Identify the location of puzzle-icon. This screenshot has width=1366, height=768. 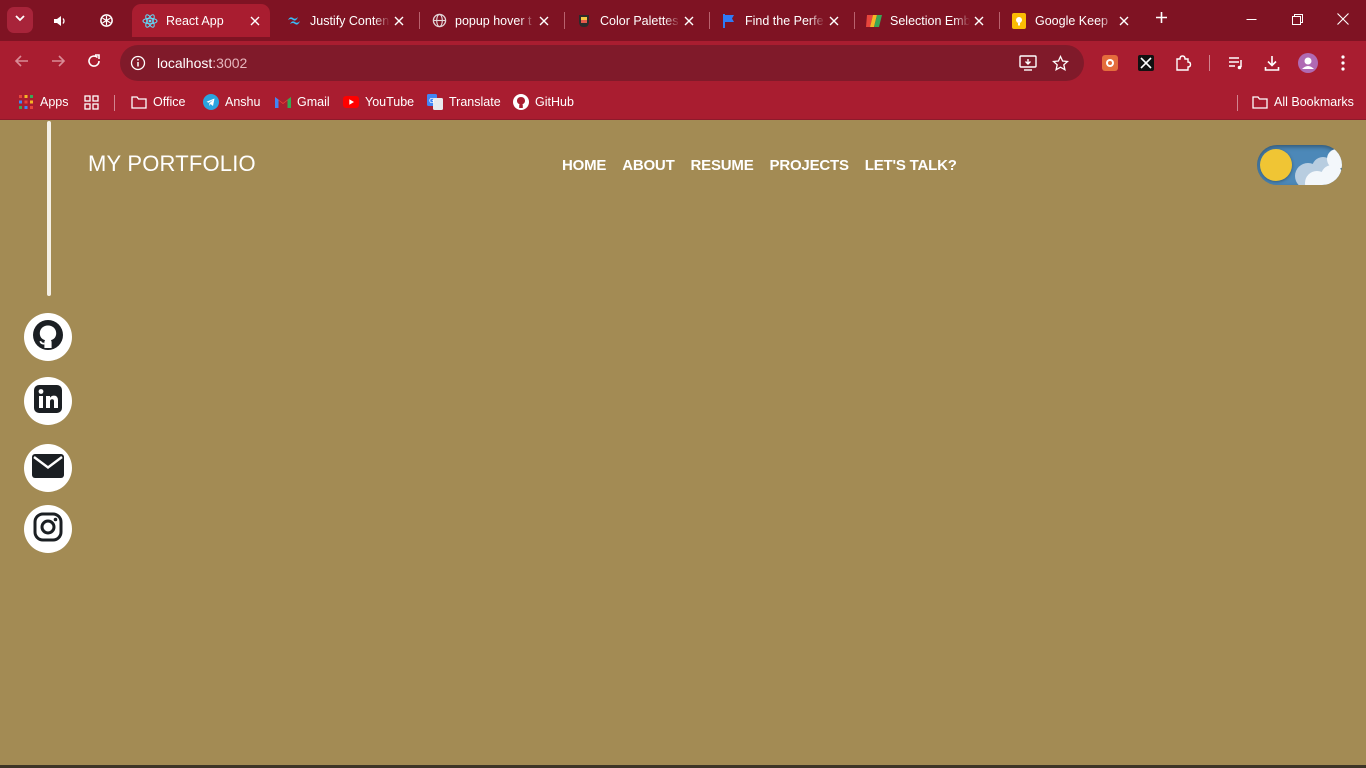
(1183, 63).